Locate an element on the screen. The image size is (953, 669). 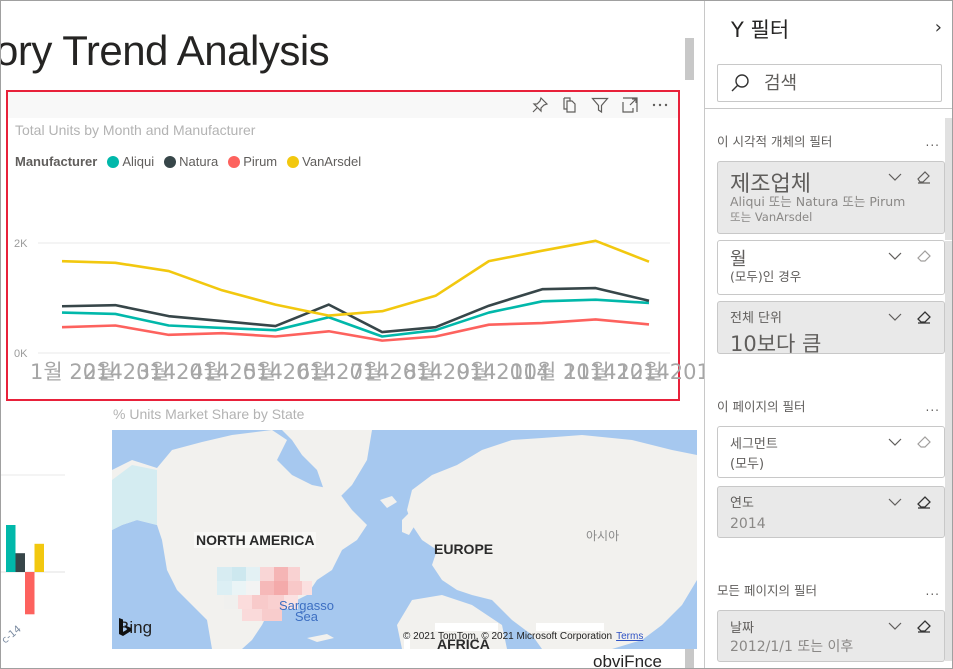
canvas-scrollbar-thumb-bottom is located at coordinates (689, 658).